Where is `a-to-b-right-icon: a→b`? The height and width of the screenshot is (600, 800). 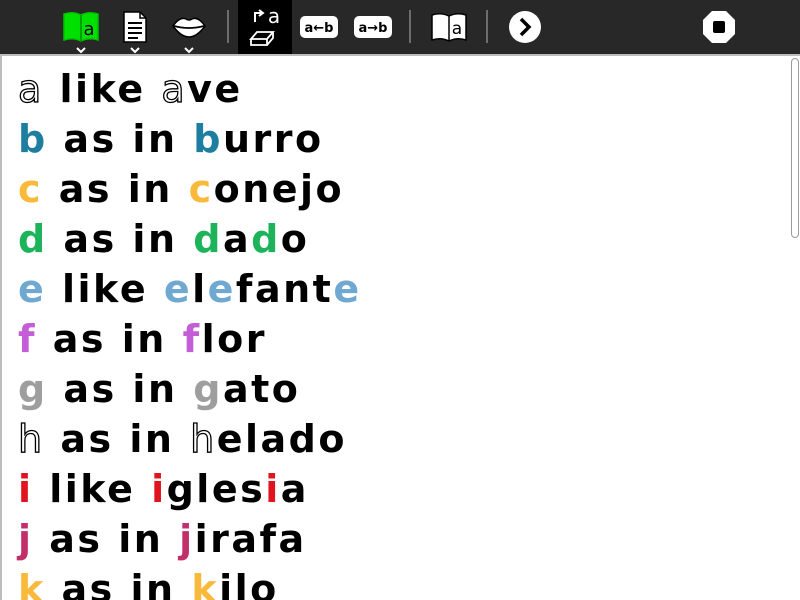 a-to-b-right-icon: a→b is located at coordinates (373, 27).